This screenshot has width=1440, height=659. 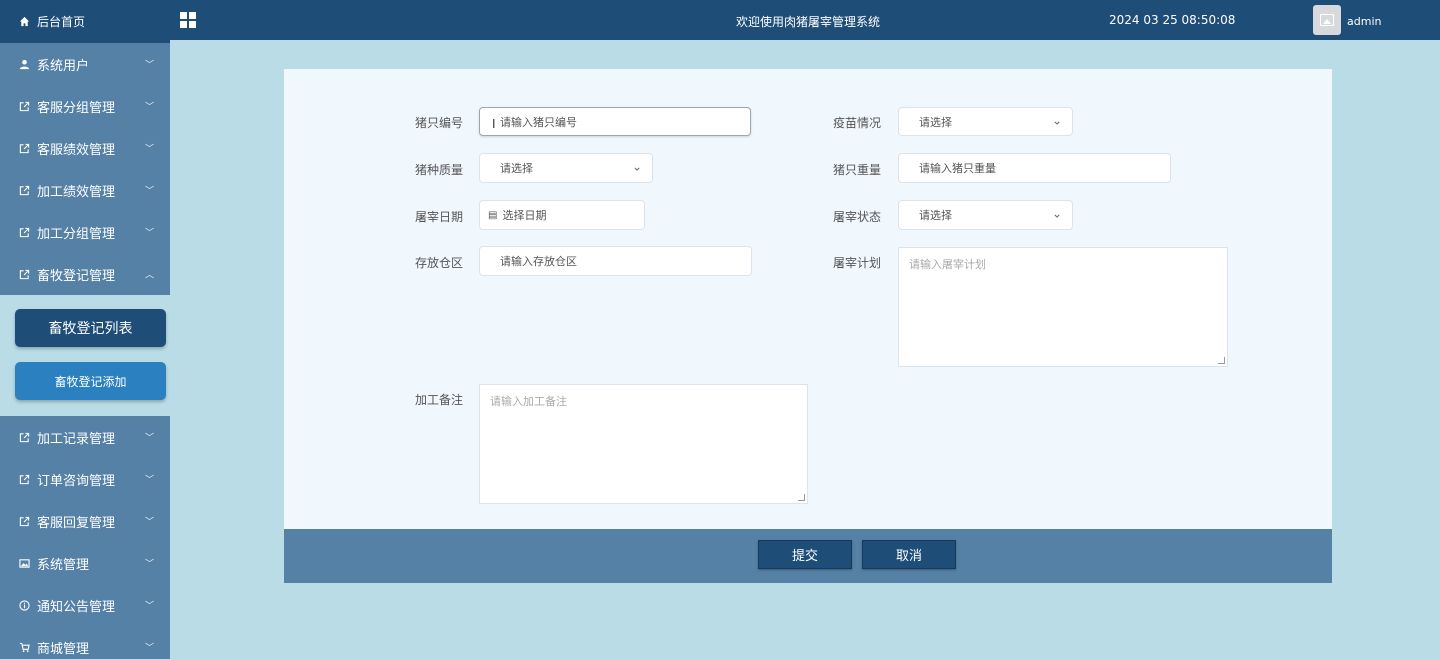 I want to click on user-icon, so click(x=24, y=64).